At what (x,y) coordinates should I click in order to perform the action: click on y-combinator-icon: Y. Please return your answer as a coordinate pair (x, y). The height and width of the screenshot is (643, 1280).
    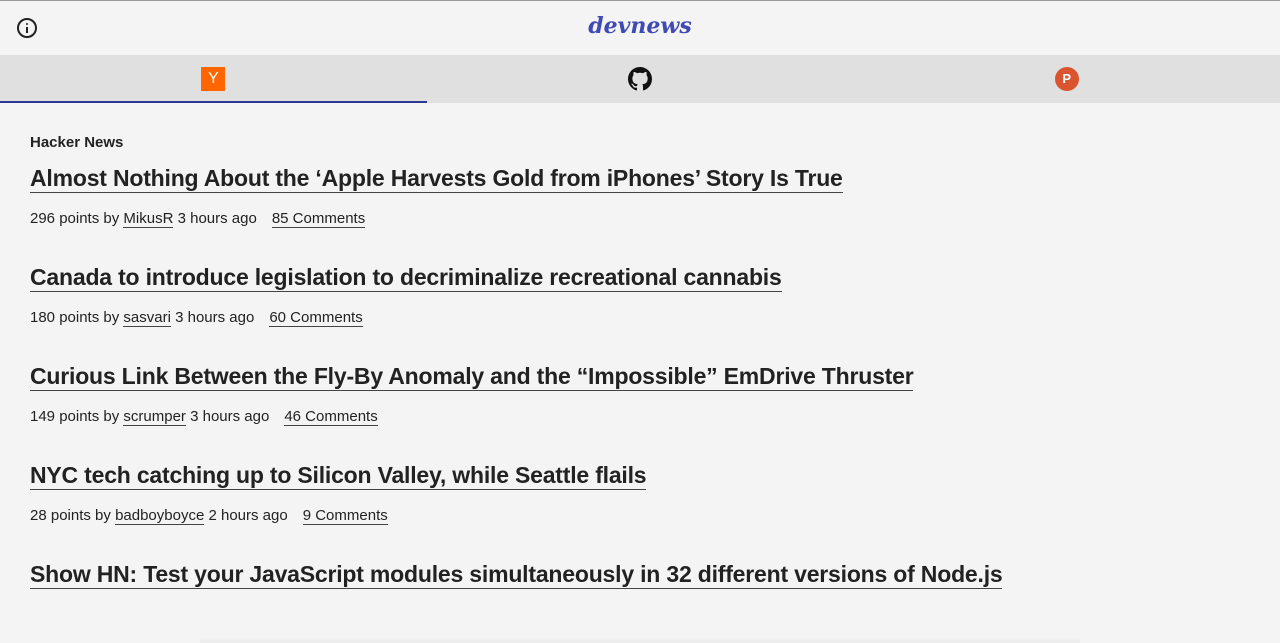
    Looking at the image, I should click on (213, 79).